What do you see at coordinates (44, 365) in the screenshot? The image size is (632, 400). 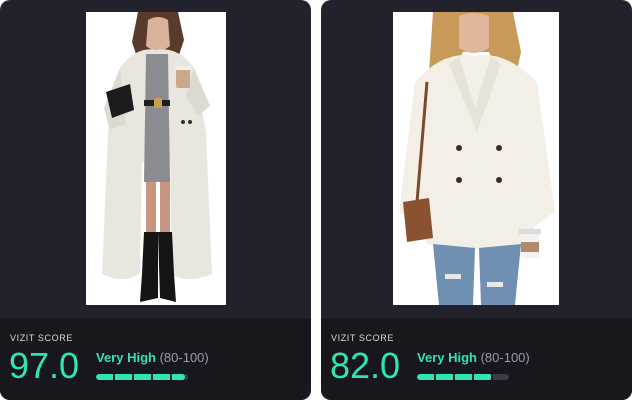 I see `score-value: 97.0` at bounding box center [44, 365].